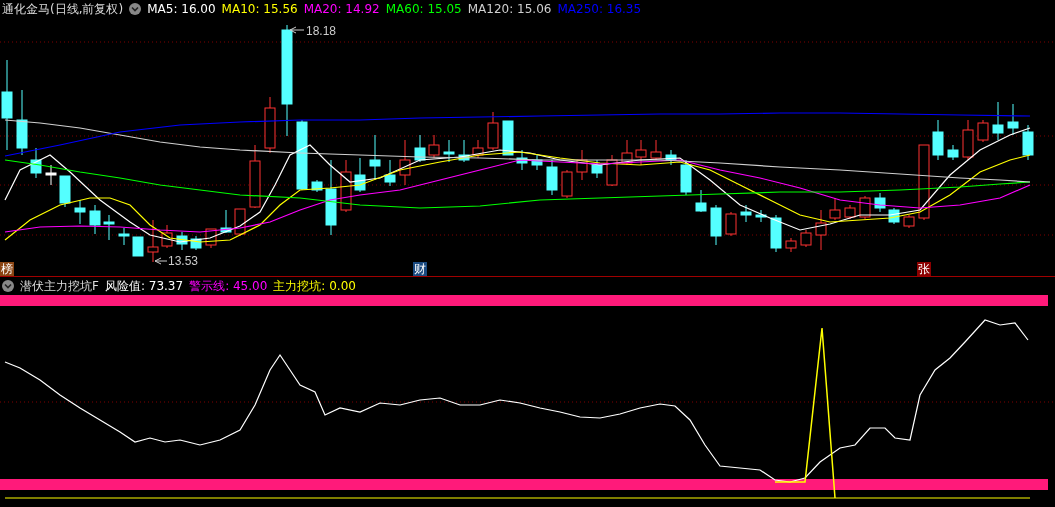  I want to click on high-price-label: 18.18, so click(321, 31).